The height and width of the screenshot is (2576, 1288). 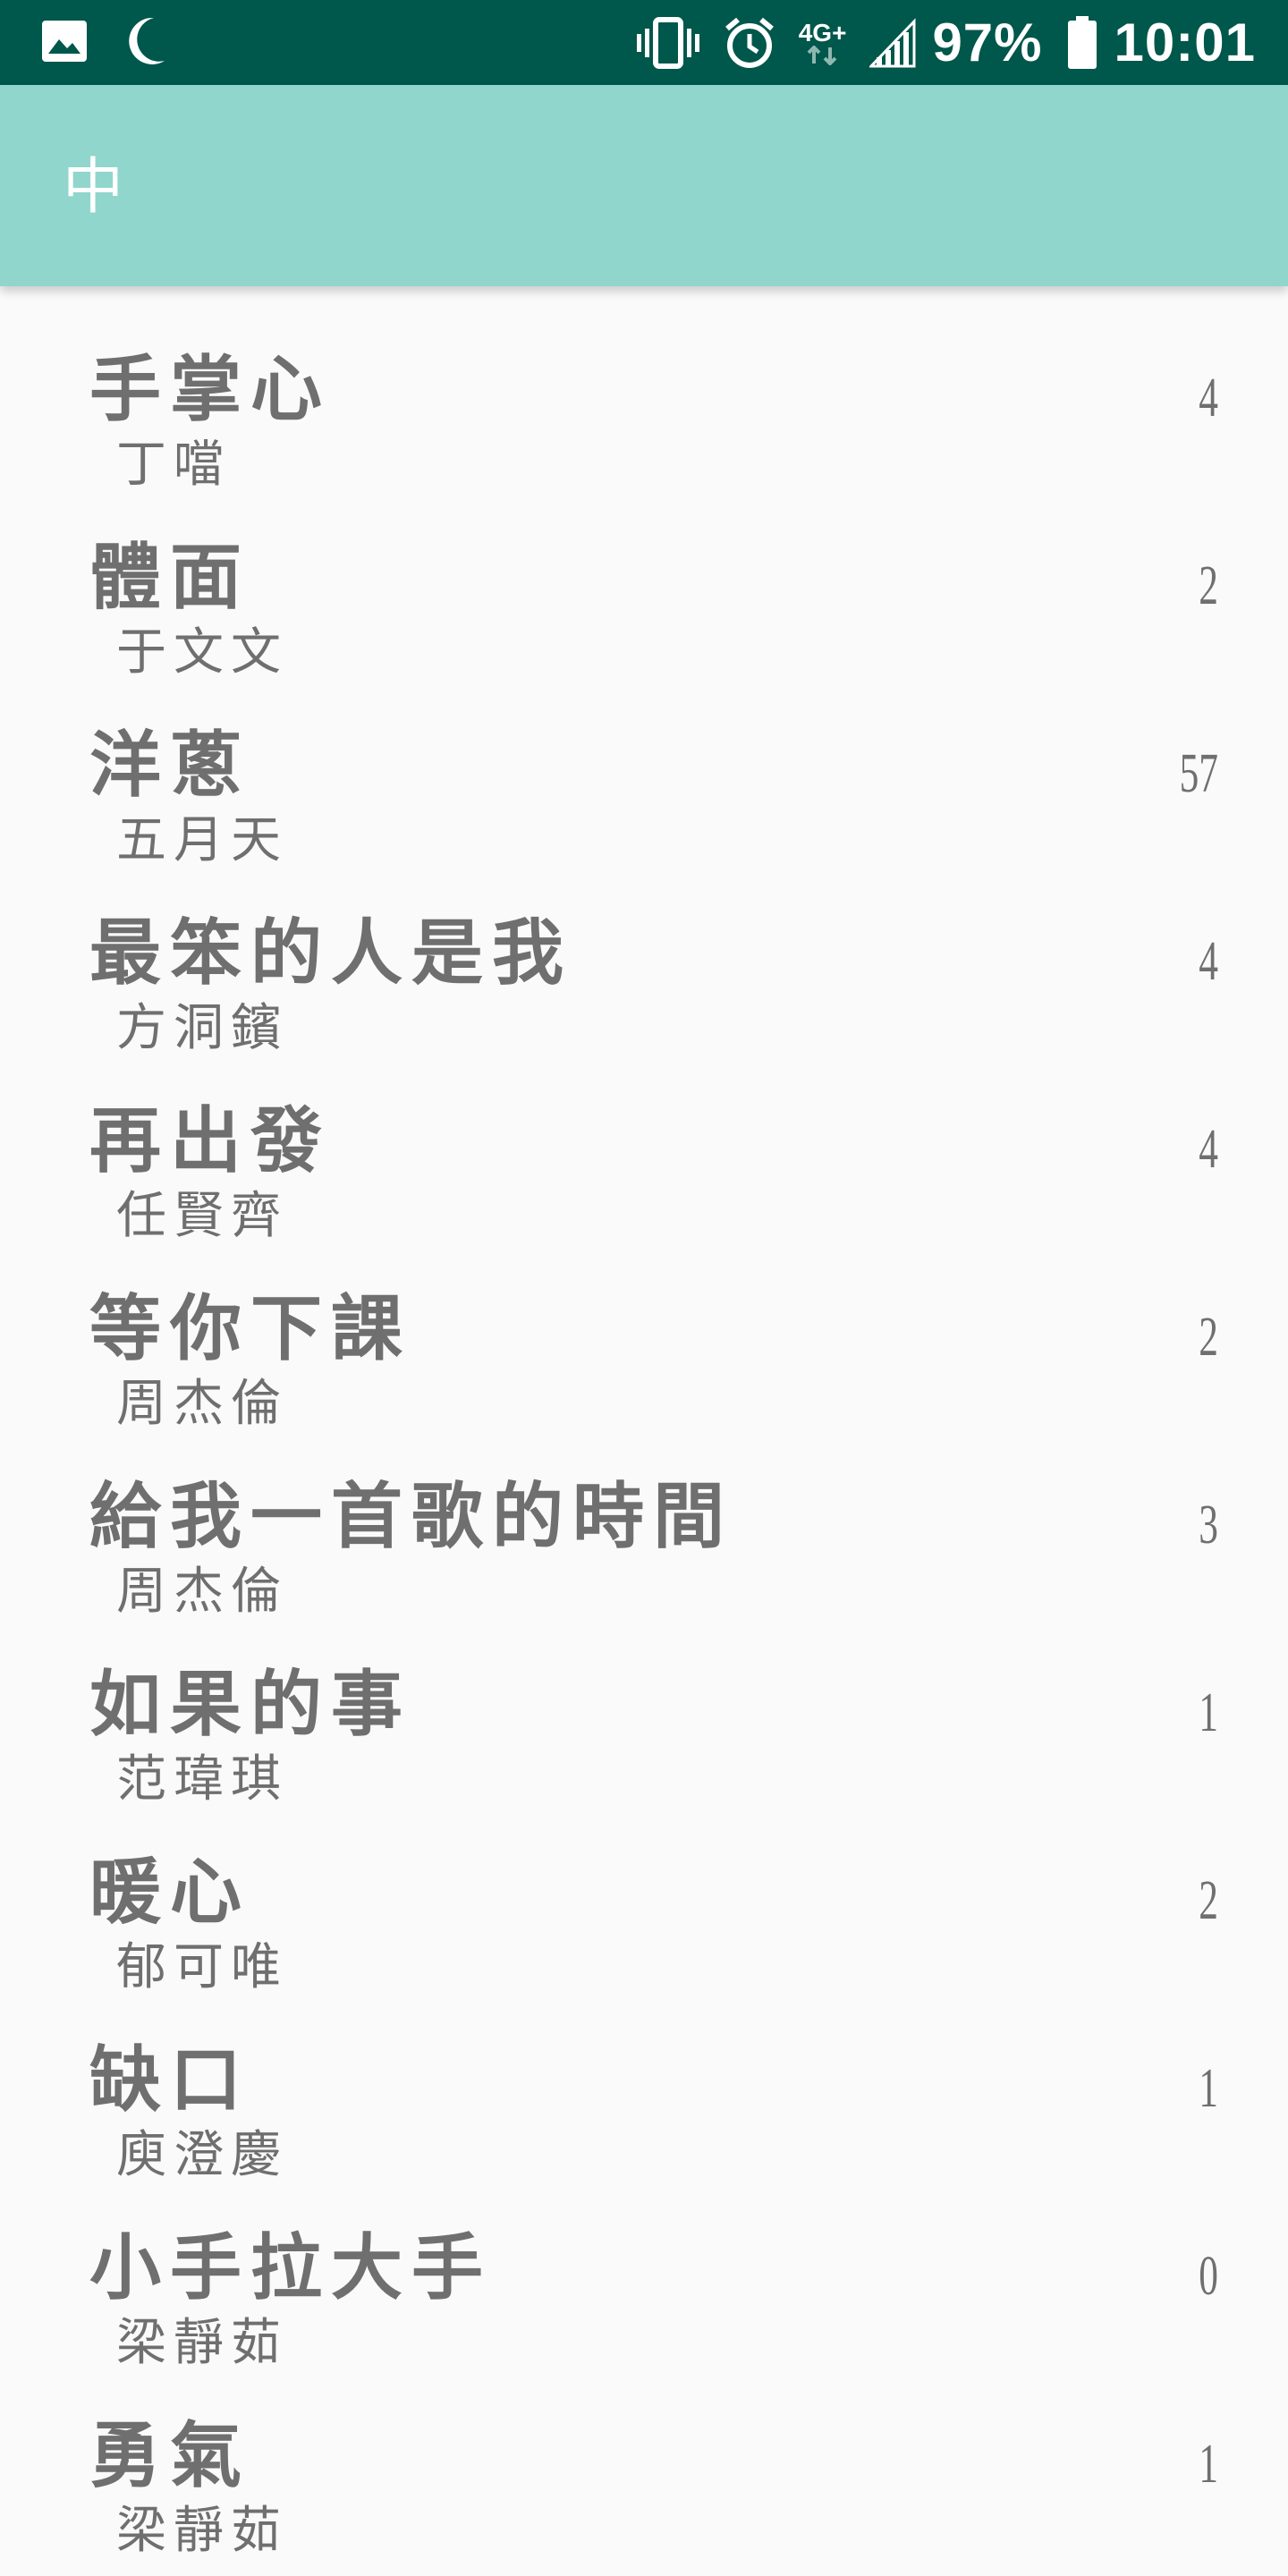 What do you see at coordinates (644, 399) in the screenshot?
I see `list-item: 手掌心 丁噹 4` at bounding box center [644, 399].